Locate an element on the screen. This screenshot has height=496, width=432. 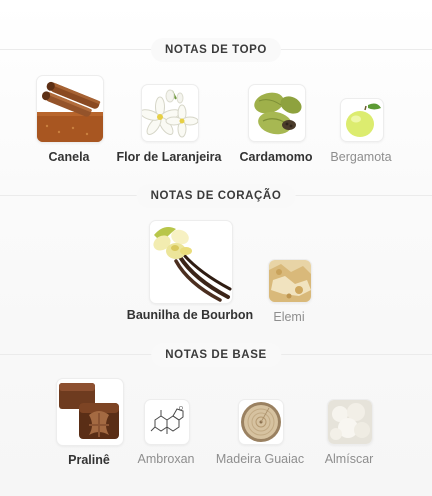
vanilla-image is located at coordinates (191, 262).